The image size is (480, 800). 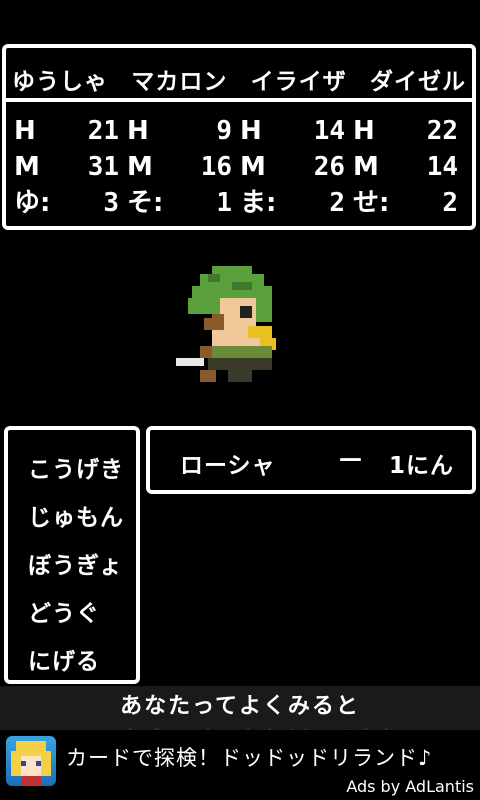 I want to click on command-menu: こうげき じゅもん ぼうぎょ どうぐ にげる, so click(x=72, y=555).